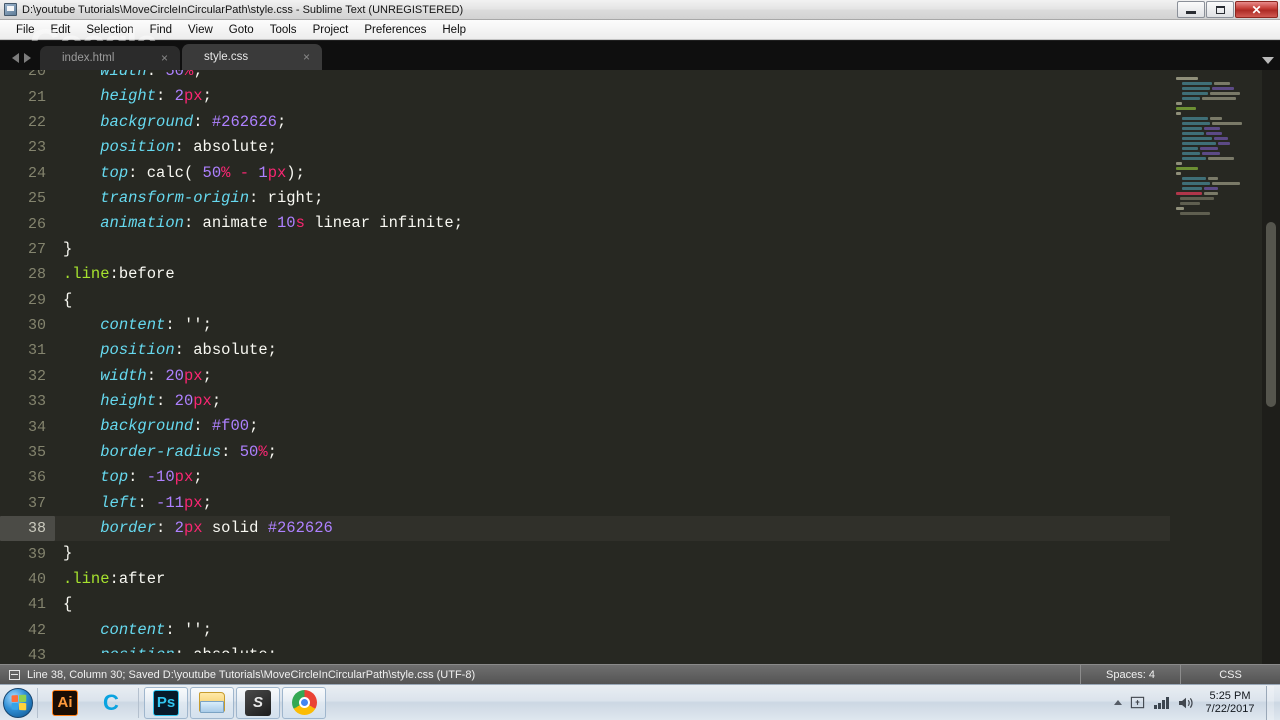 The height and width of the screenshot is (720, 1280). What do you see at coordinates (110, 58) in the screenshot?
I see `tab-index-html: index.html ×` at bounding box center [110, 58].